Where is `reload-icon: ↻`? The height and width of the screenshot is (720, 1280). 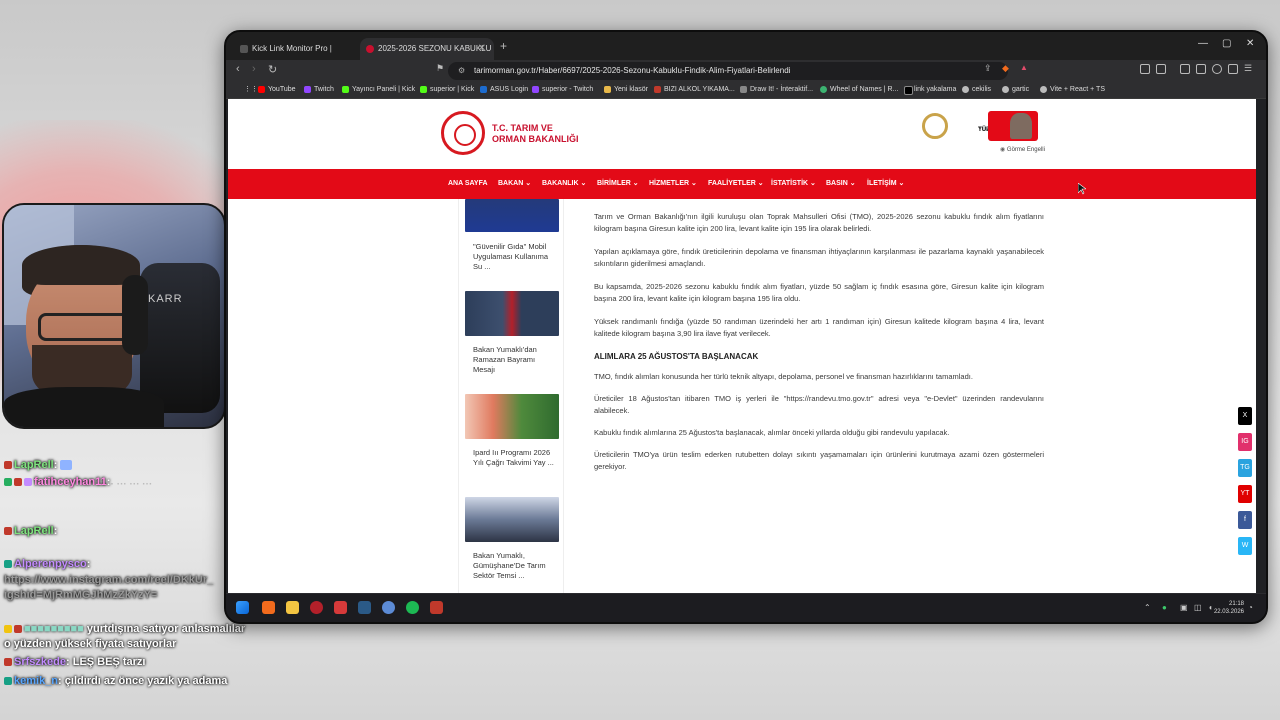
reload-icon: ↻ is located at coordinates (272, 69).